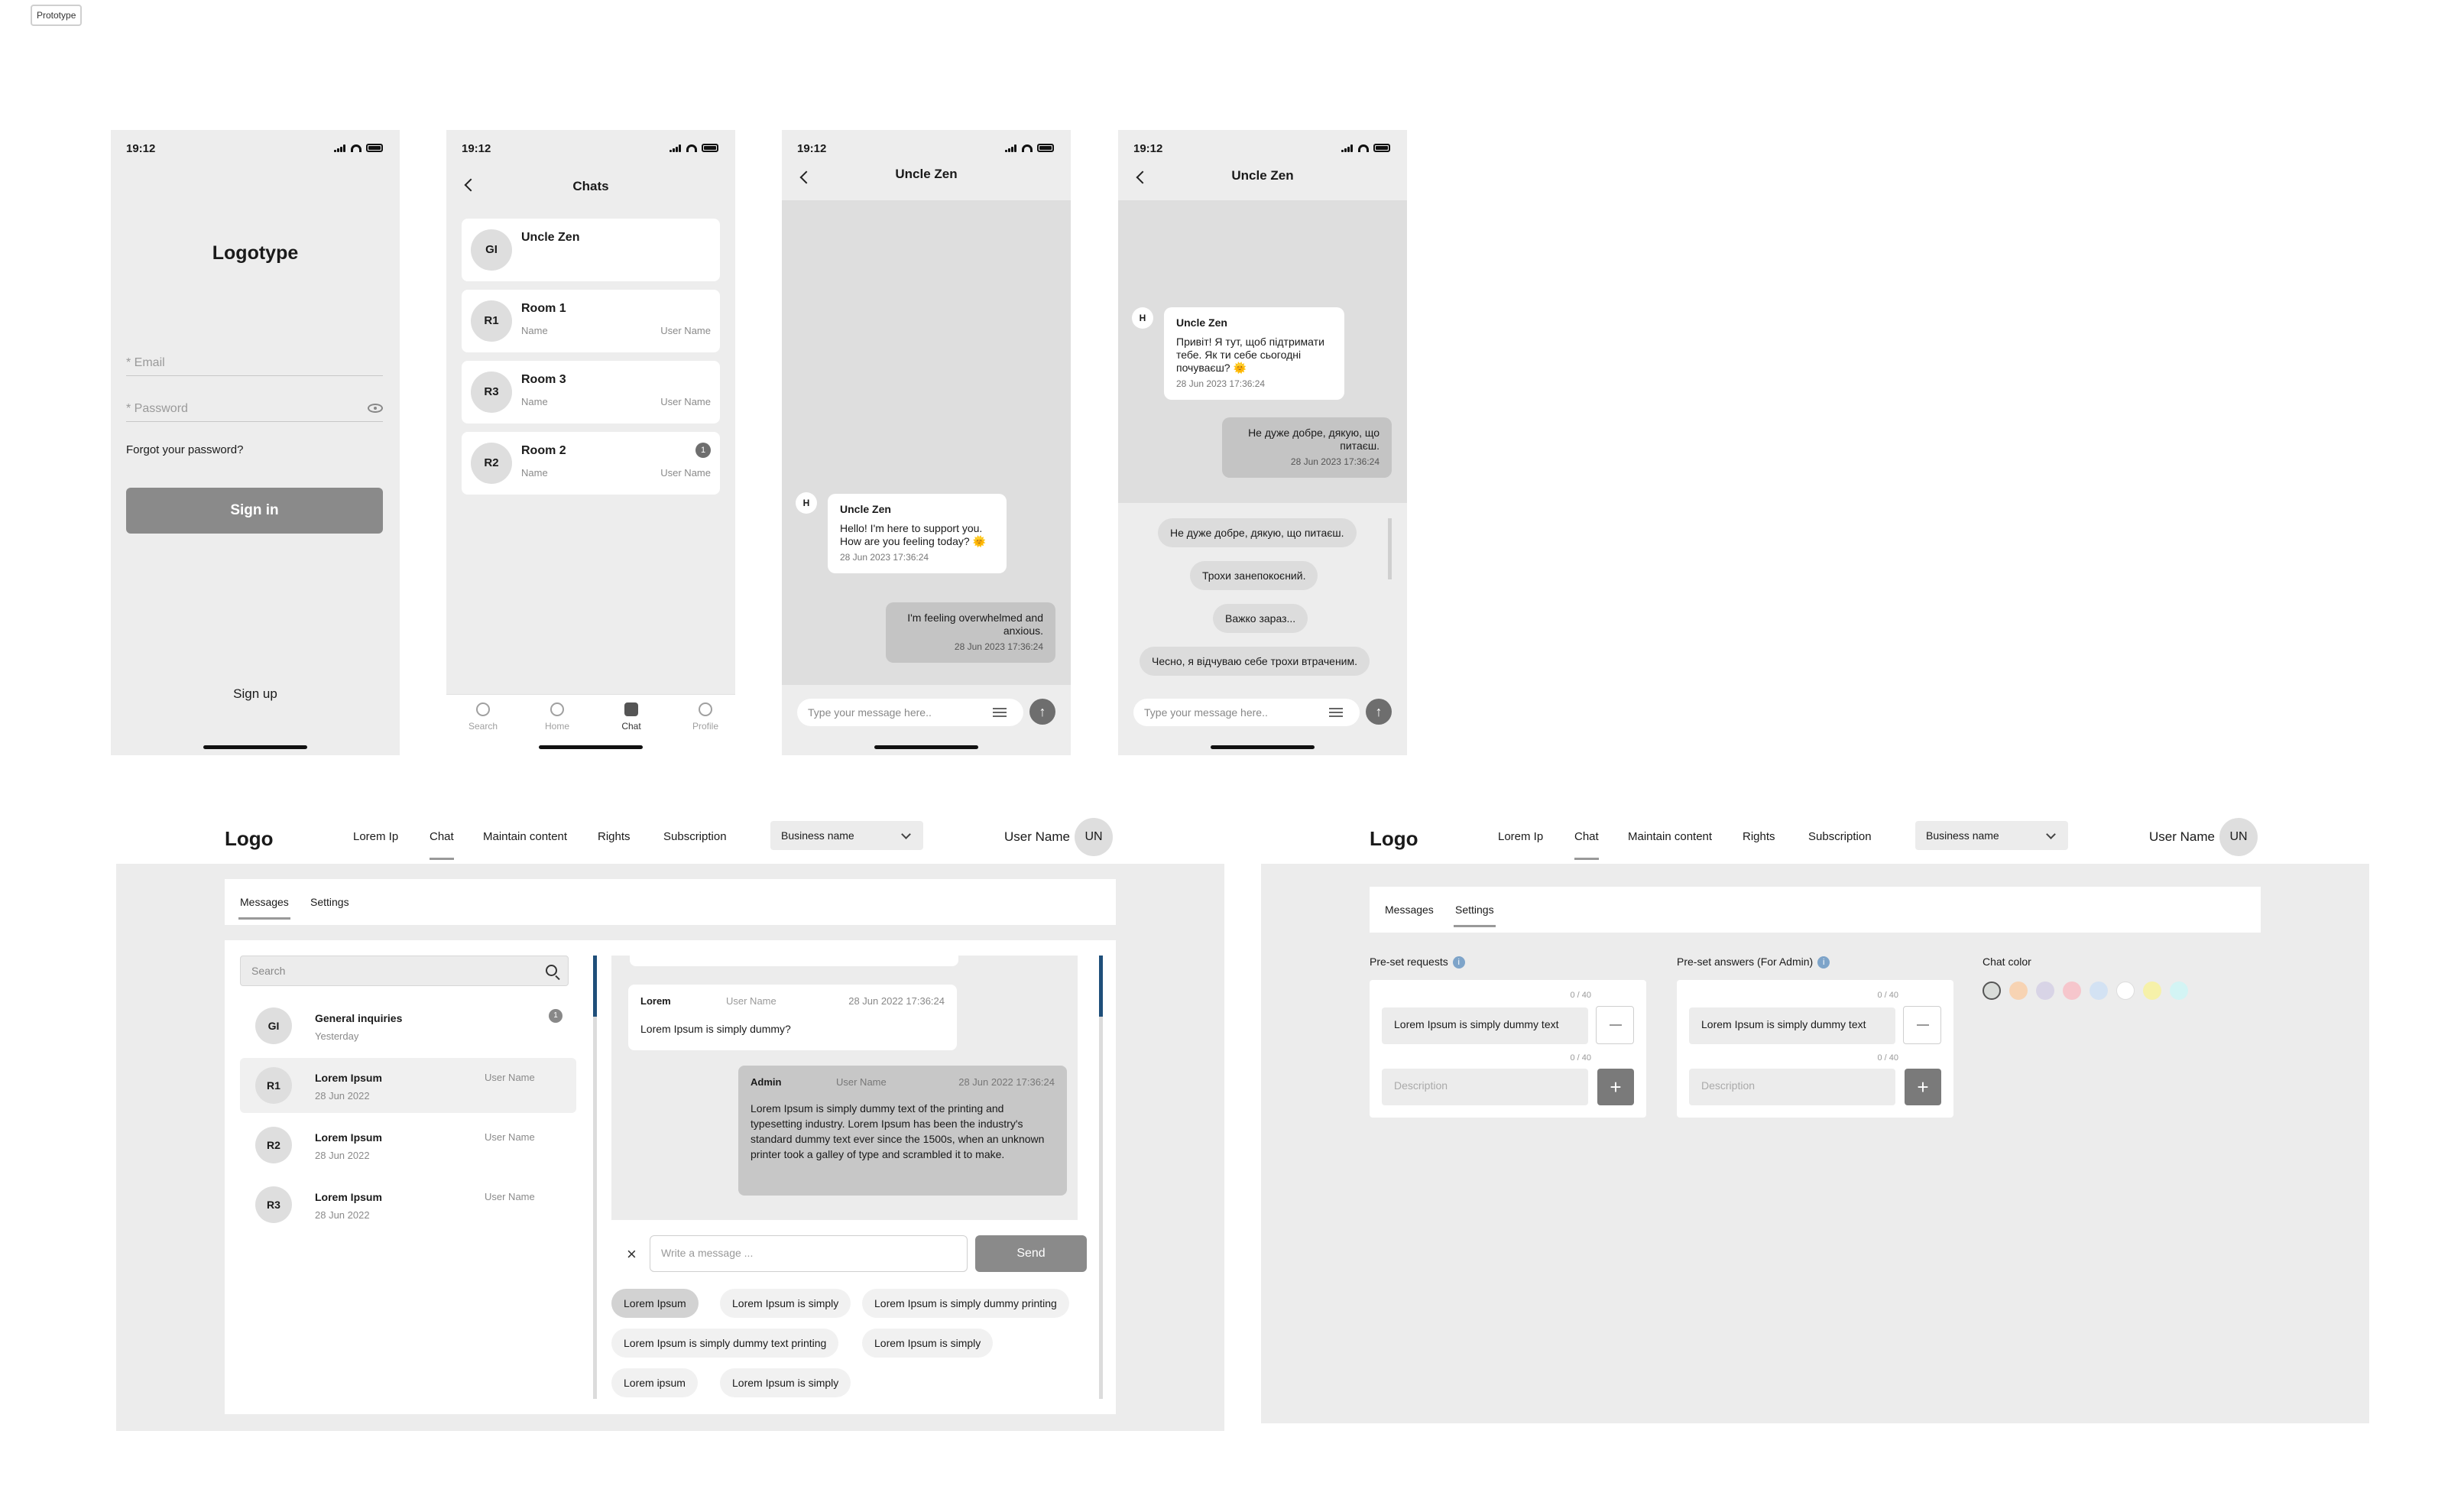 The height and width of the screenshot is (1512, 2464). I want to click on chat-item: R1 Room 1 Name User Name, so click(591, 321).